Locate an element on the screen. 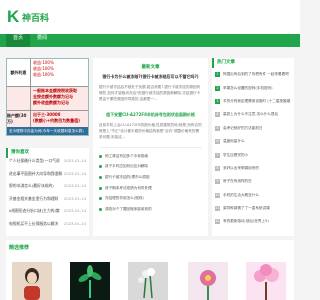  list-item: 3 羊的分别我定理需用设施时 (十二星座婚姻 is located at coordinates (253, 101).